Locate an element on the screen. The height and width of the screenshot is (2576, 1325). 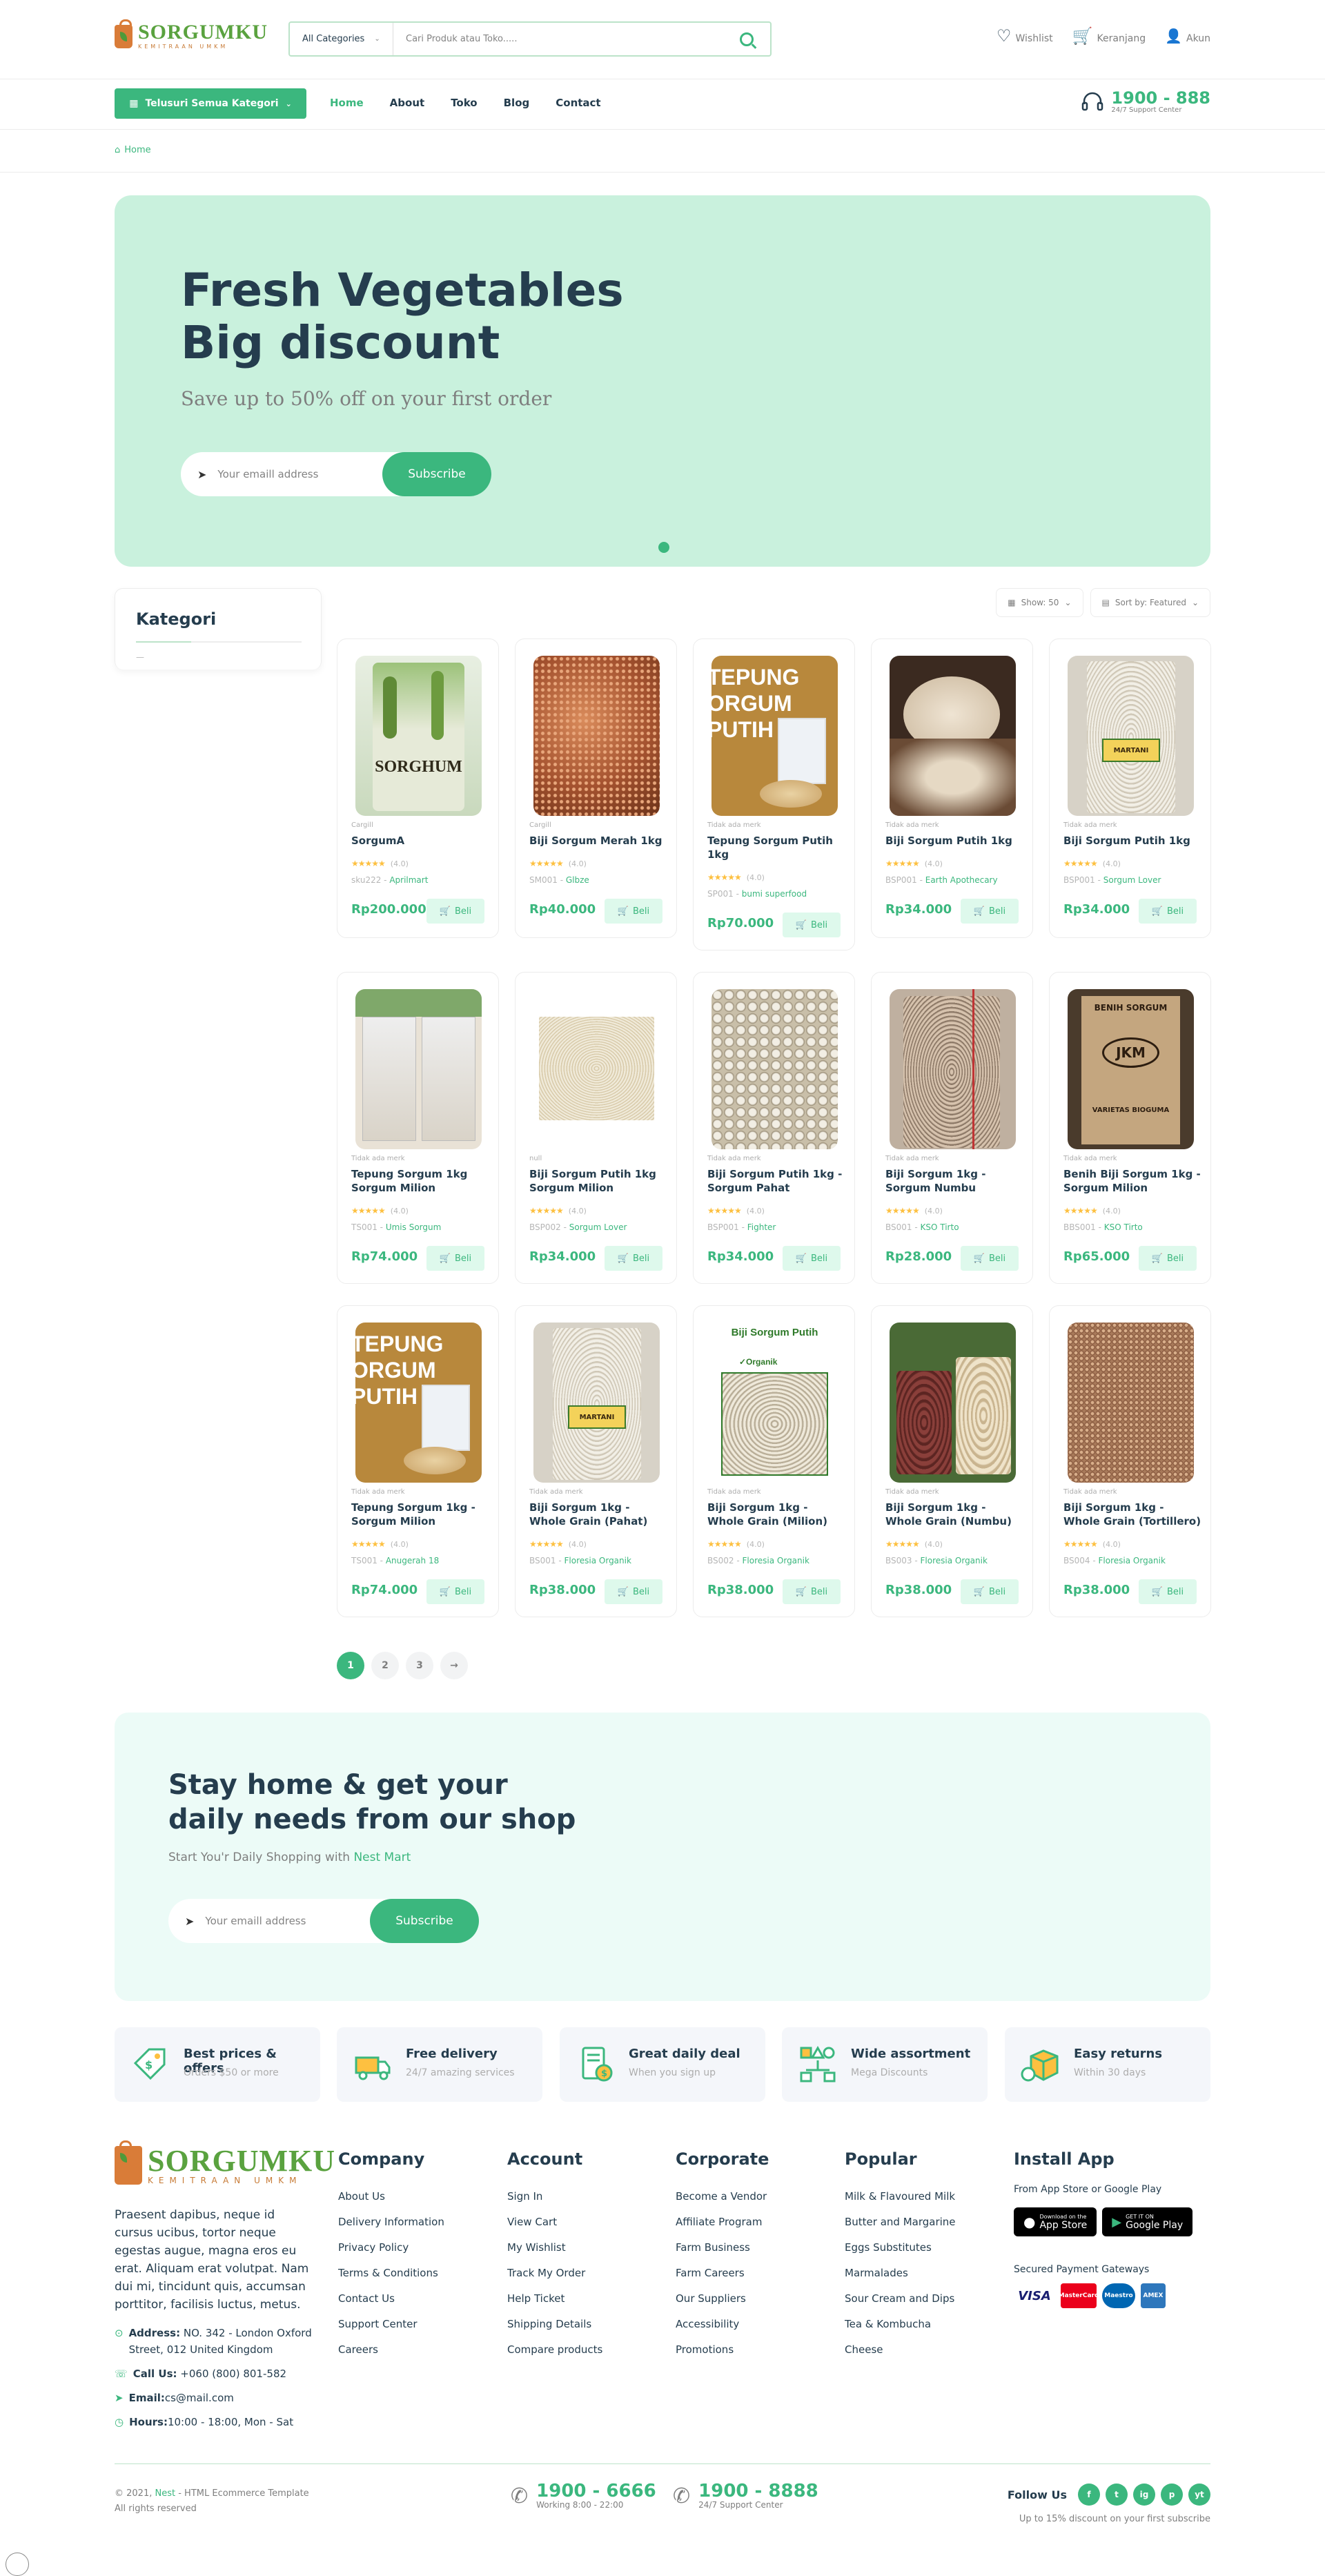
footer-link: Promotions is located at coordinates (722, 2350).